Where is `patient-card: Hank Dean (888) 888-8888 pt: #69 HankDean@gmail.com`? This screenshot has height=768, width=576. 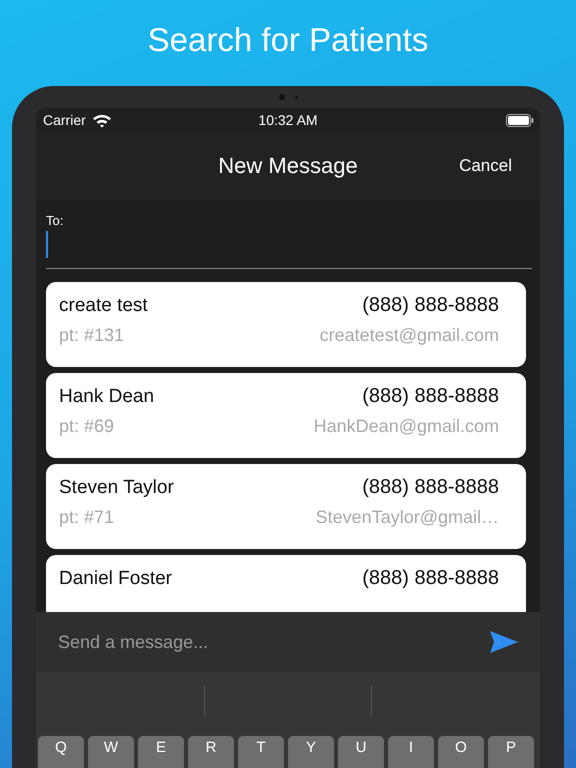 patient-card: Hank Dean (888) 888-8888 pt: #69 HankDean@gmail.com is located at coordinates (286, 415).